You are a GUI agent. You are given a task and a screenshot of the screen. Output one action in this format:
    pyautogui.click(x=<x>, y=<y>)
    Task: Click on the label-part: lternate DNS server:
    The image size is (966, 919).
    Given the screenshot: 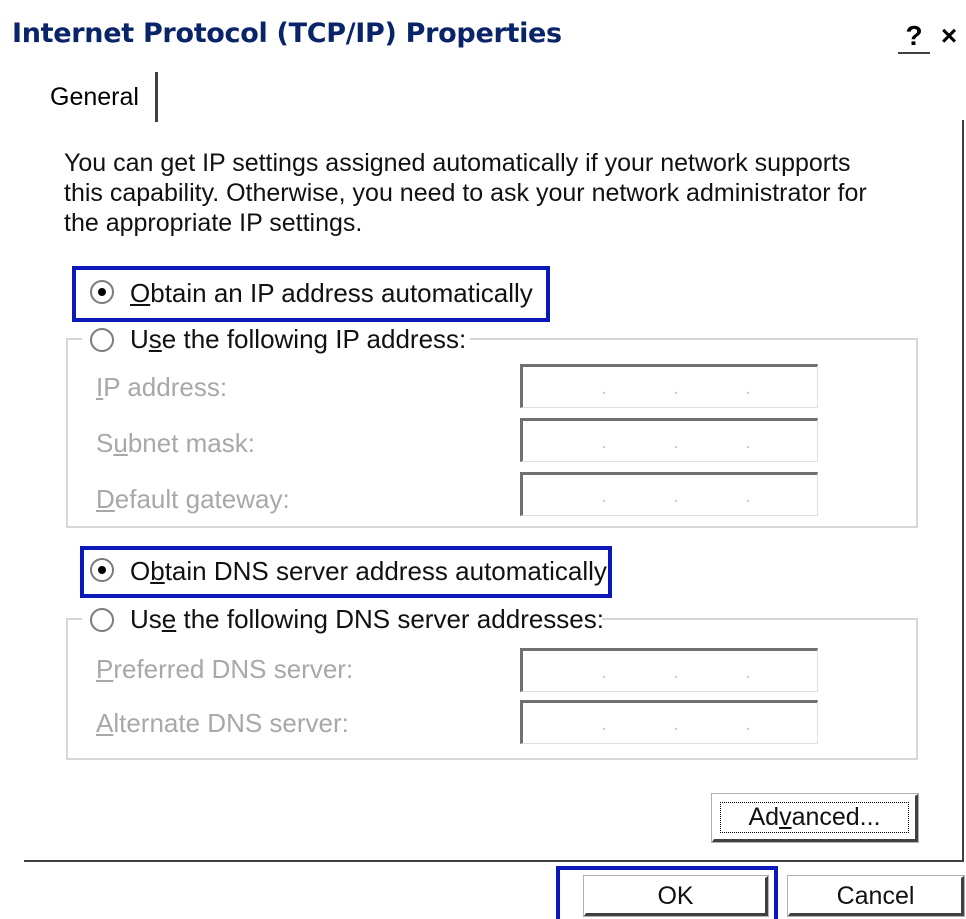 What is the action you would take?
    pyautogui.click(x=231, y=723)
    